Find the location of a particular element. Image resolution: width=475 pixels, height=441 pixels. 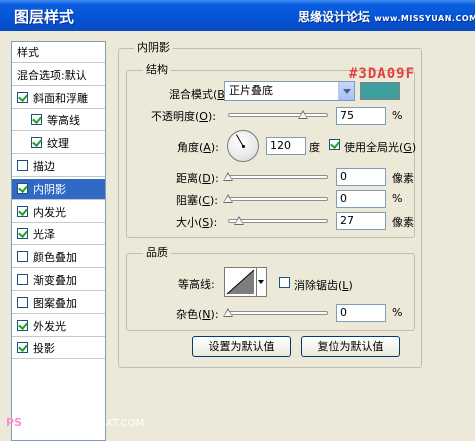

sidebar-item: 内阴影 is located at coordinates (58, 189).